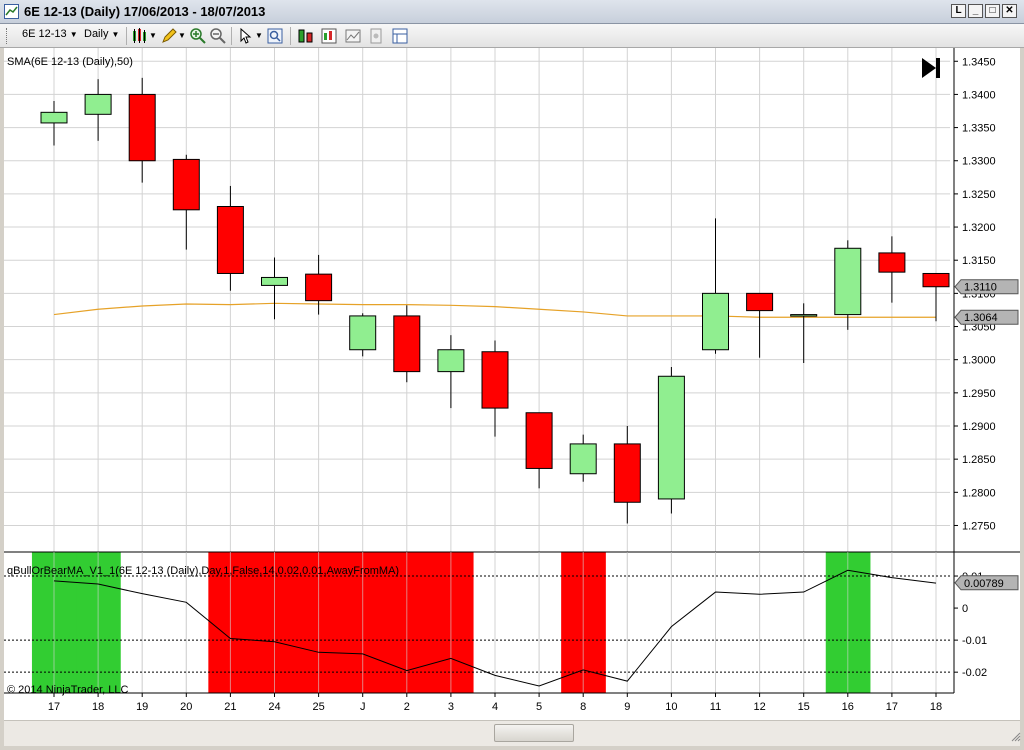  I want to click on x-tick-label: 12, so click(759, 707).